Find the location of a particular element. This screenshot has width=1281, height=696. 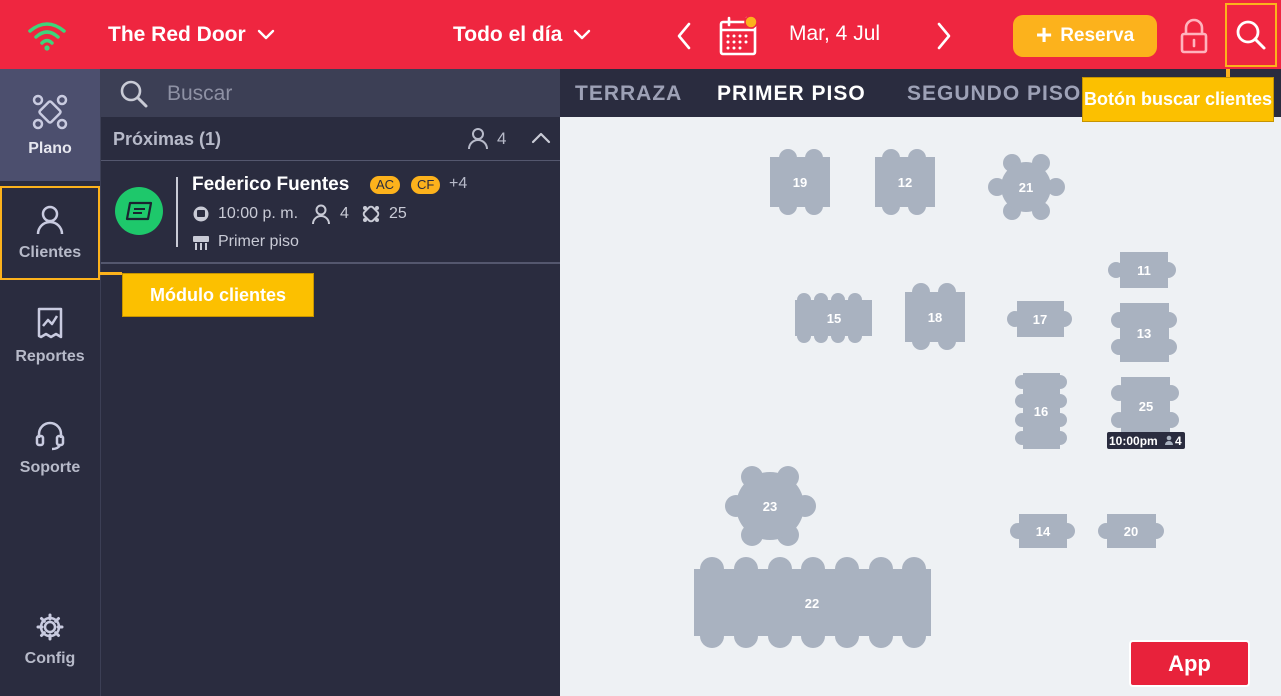

clients-callout: Módulo clientes is located at coordinates (218, 295).